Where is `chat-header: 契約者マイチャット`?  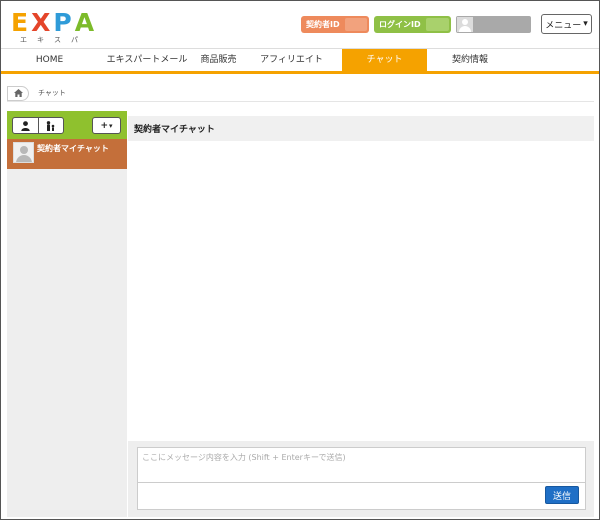 chat-header: 契約者マイチャット is located at coordinates (361, 128).